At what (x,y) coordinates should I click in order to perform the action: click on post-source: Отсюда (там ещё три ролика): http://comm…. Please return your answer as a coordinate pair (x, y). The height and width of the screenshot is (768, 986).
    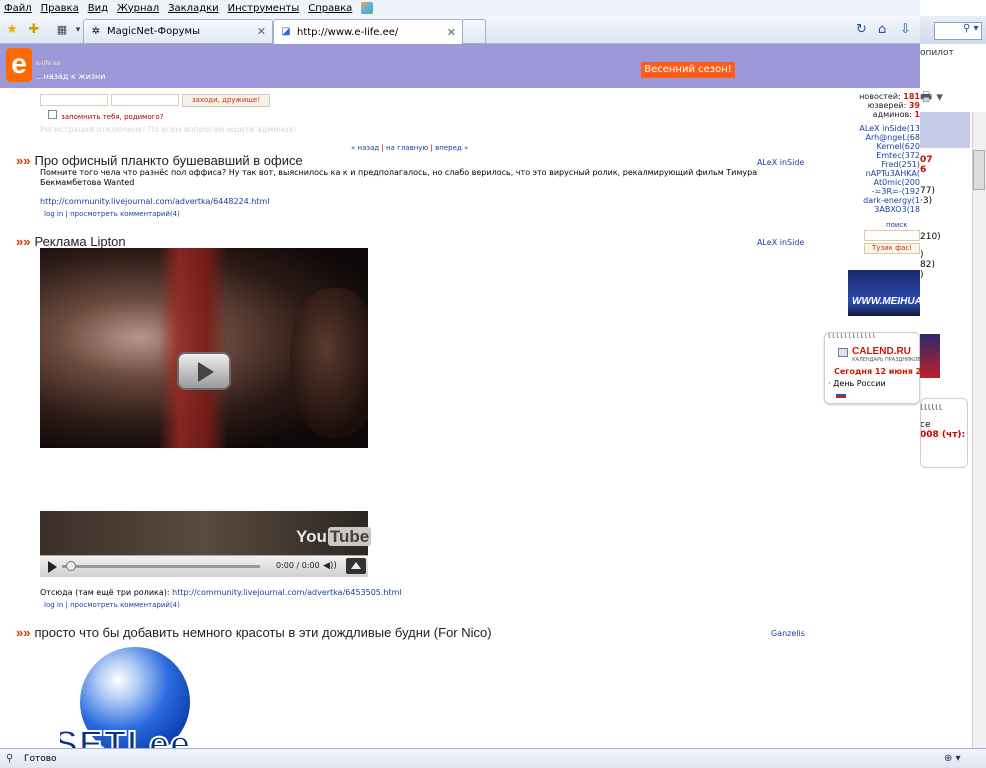
    Looking at the image, I should click on (420, 593).